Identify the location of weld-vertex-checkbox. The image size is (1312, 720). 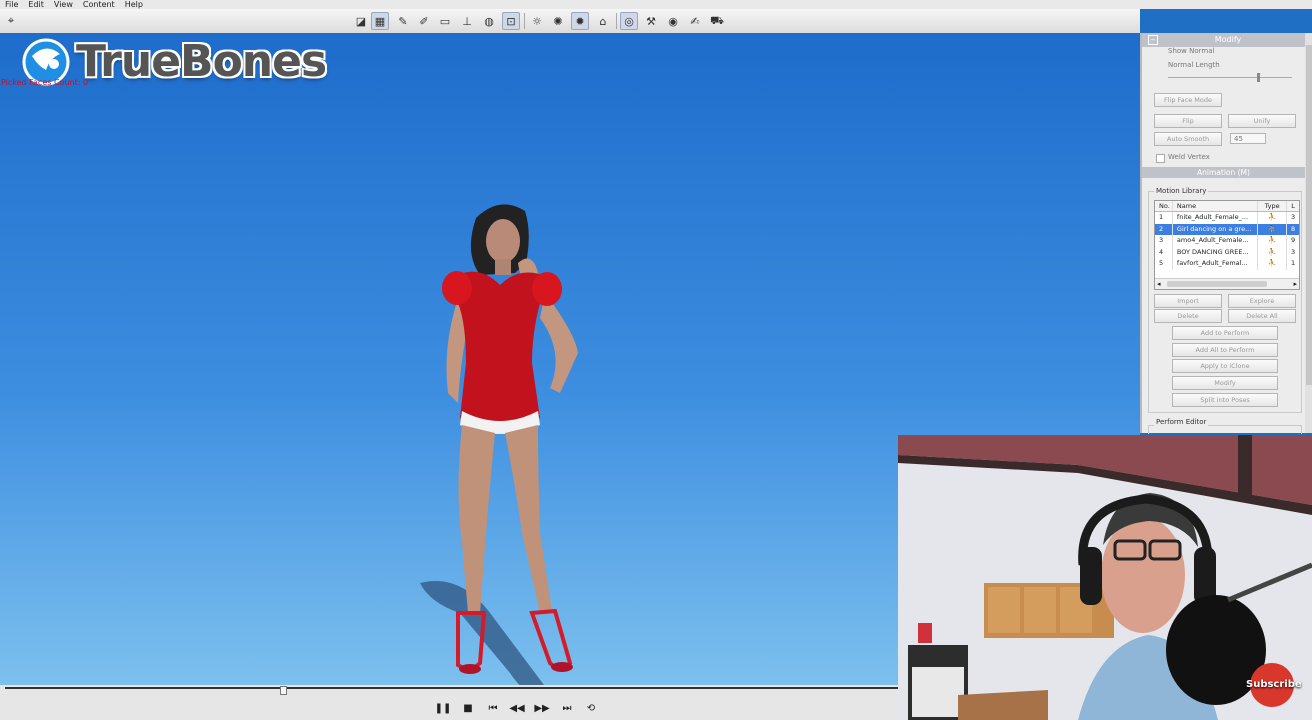
(1160, 158).